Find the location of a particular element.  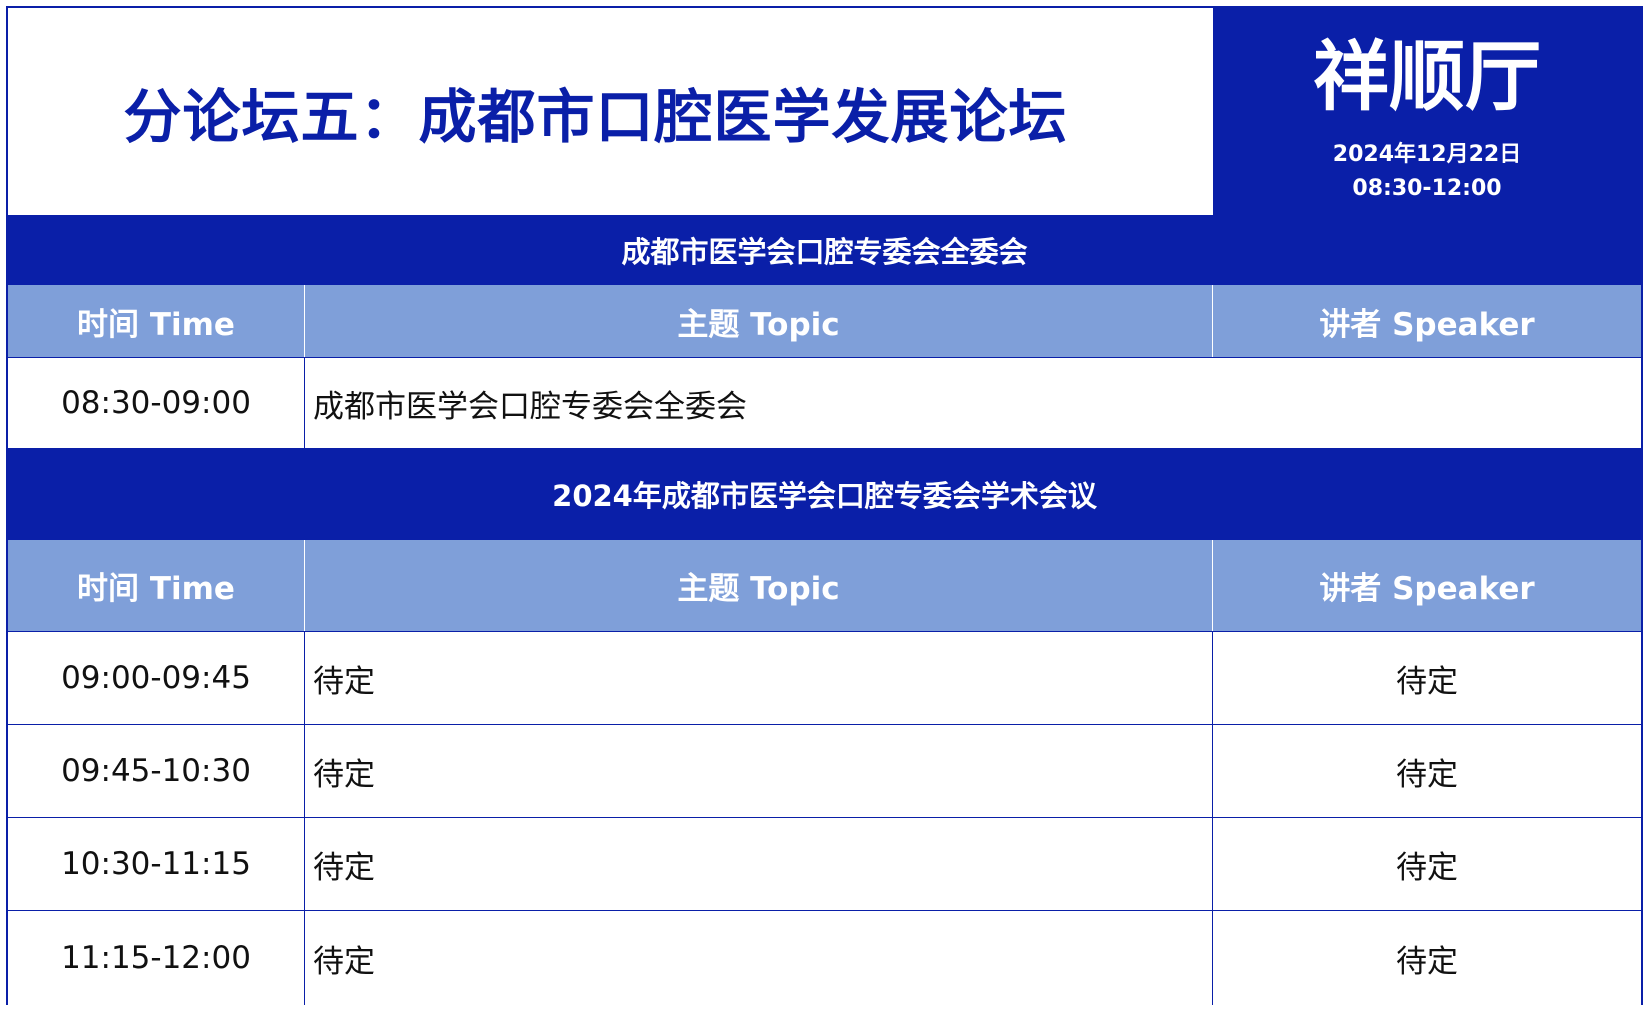

row-time: 10:30-11:15 is located at coordinates (156, 864).